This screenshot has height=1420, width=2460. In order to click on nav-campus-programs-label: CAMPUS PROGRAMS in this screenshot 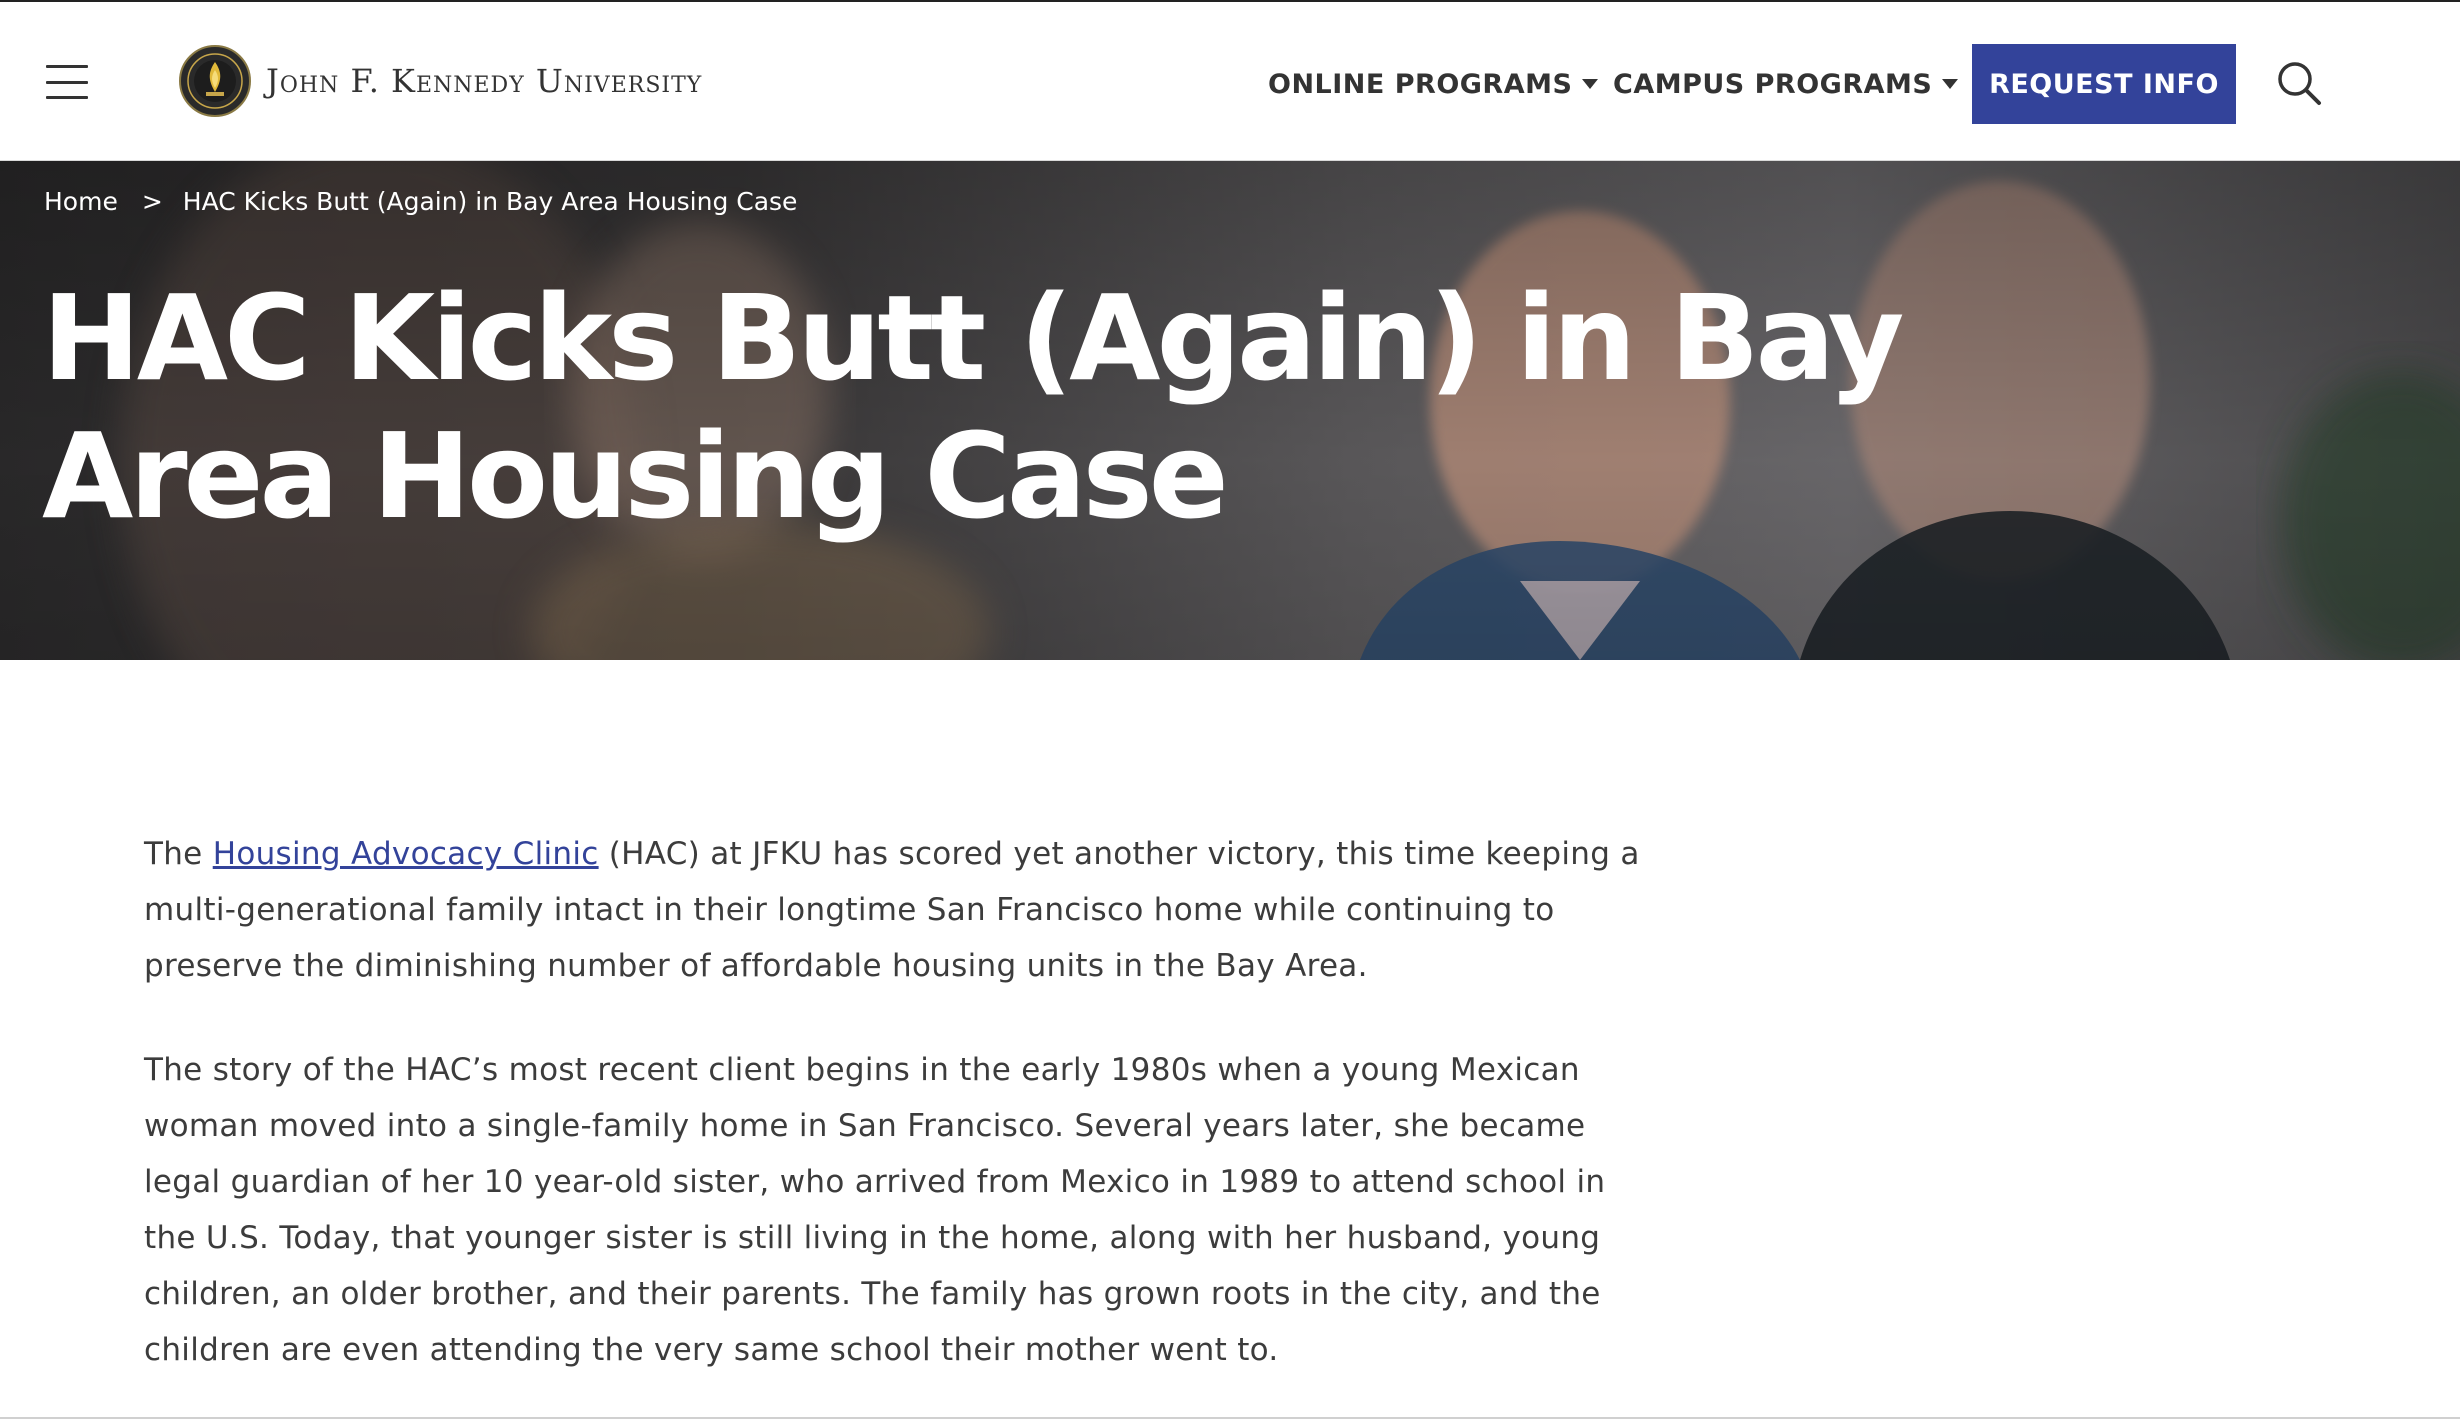, I will do `click(1773, 84)`.